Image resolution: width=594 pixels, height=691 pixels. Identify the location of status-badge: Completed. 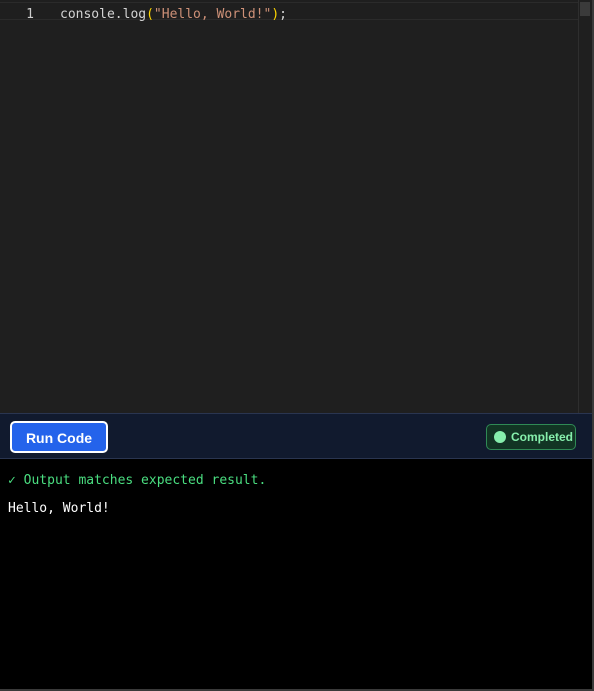
(531, 437).